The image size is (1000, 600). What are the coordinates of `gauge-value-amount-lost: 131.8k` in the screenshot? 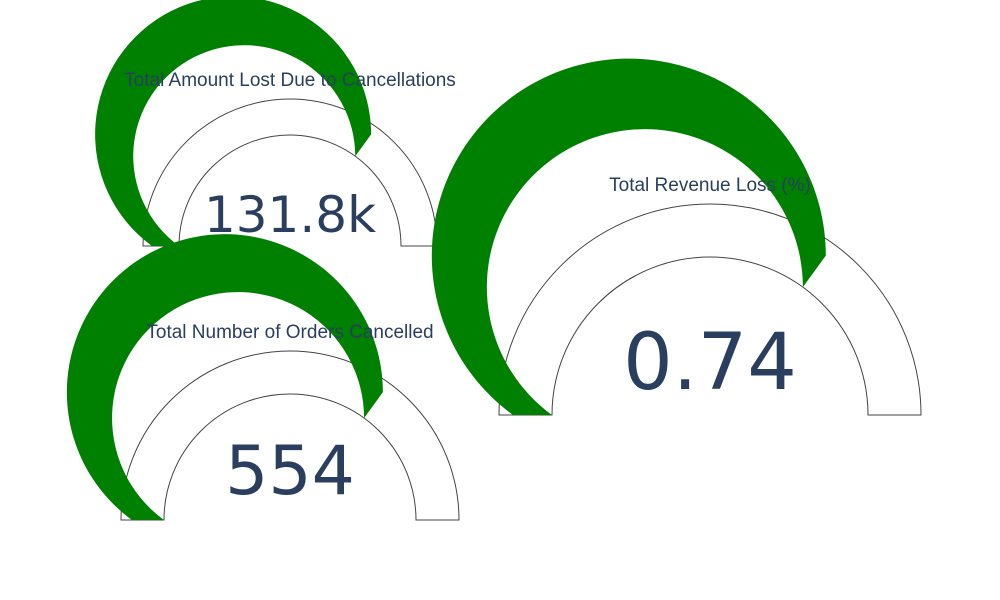 It's located at (290, 215).